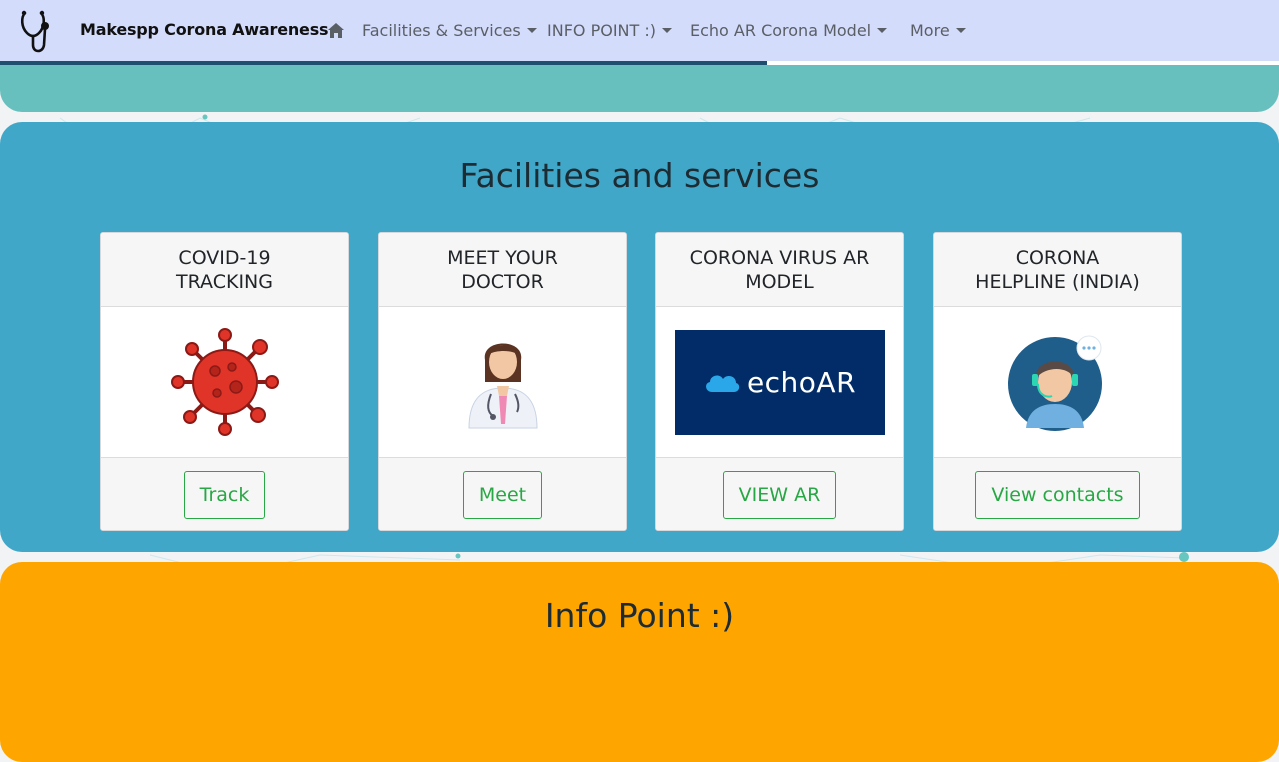  I want to click on scroll-progress-bar, so click(639, 63).